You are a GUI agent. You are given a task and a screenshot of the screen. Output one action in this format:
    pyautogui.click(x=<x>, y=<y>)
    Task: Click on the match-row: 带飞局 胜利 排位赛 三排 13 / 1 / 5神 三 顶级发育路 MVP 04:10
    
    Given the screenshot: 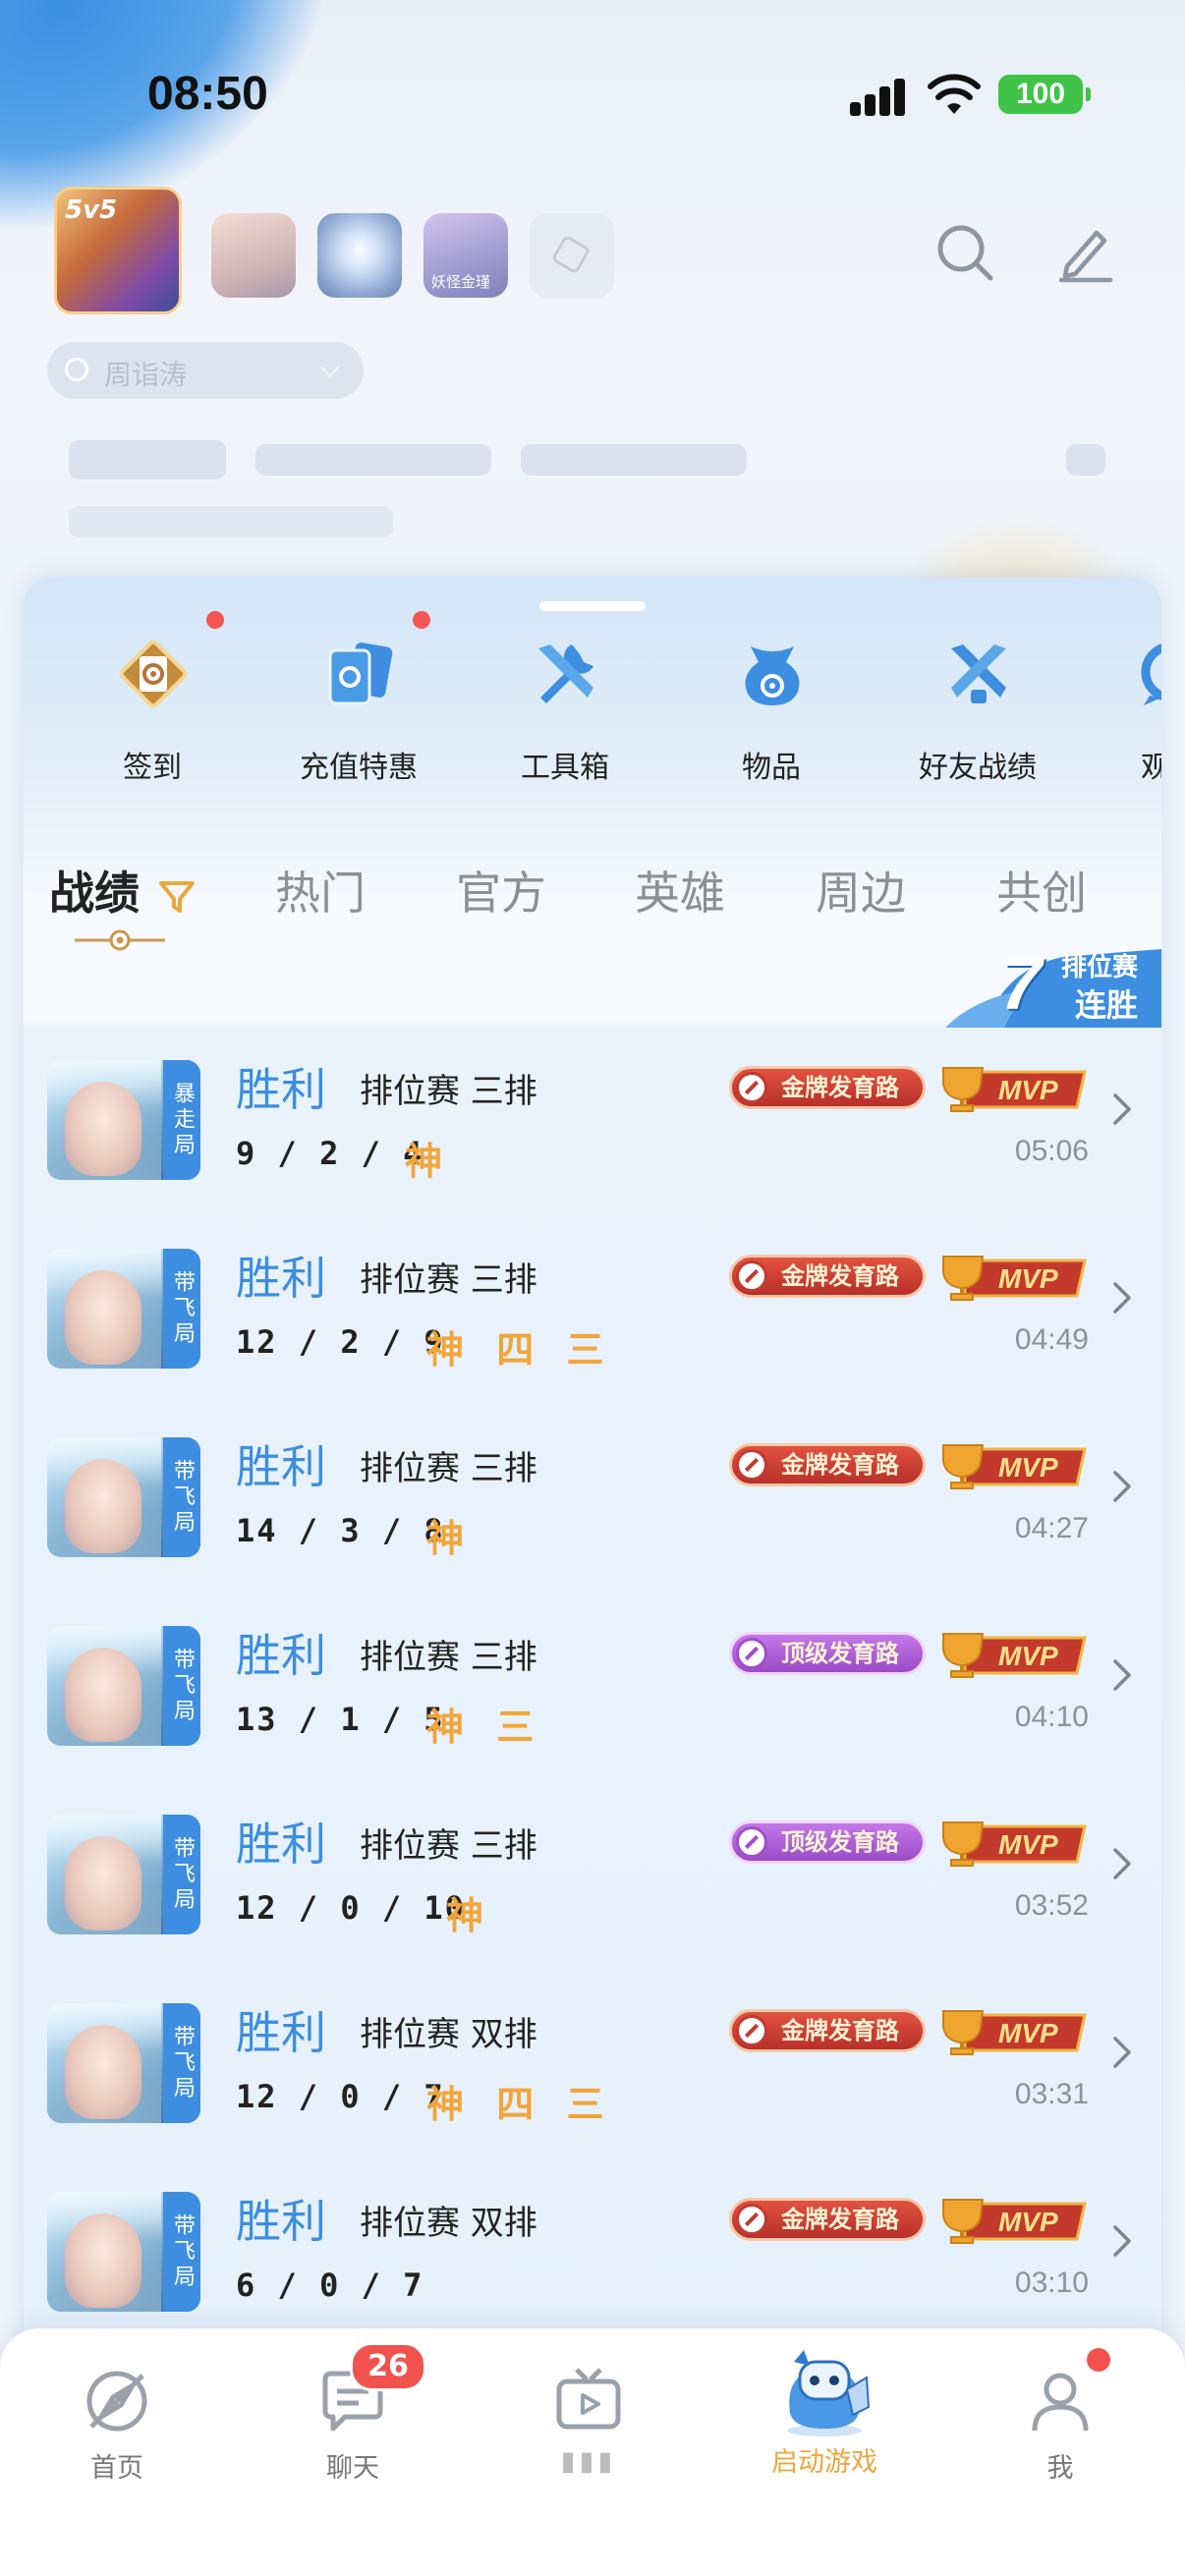 What is the action you would take?
    pyautogui.click(x=592, y=1685)
    